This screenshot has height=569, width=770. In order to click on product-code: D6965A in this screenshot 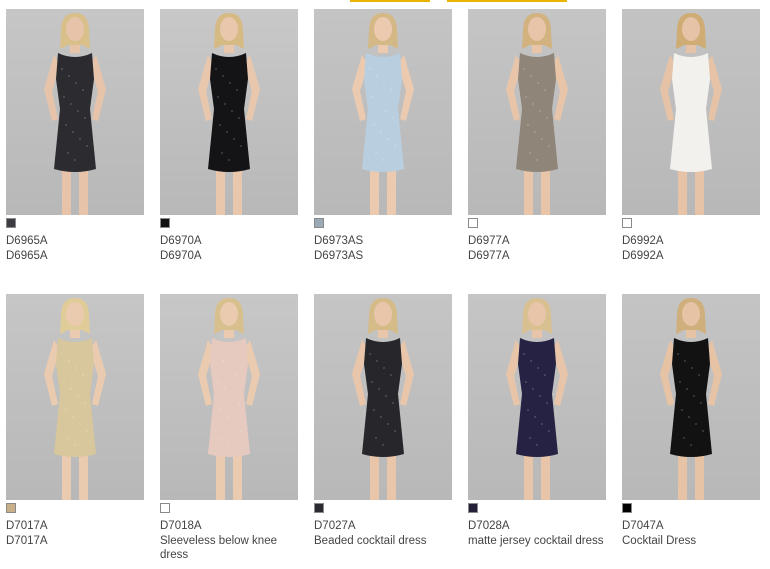, I will do `click(75, 241)`.